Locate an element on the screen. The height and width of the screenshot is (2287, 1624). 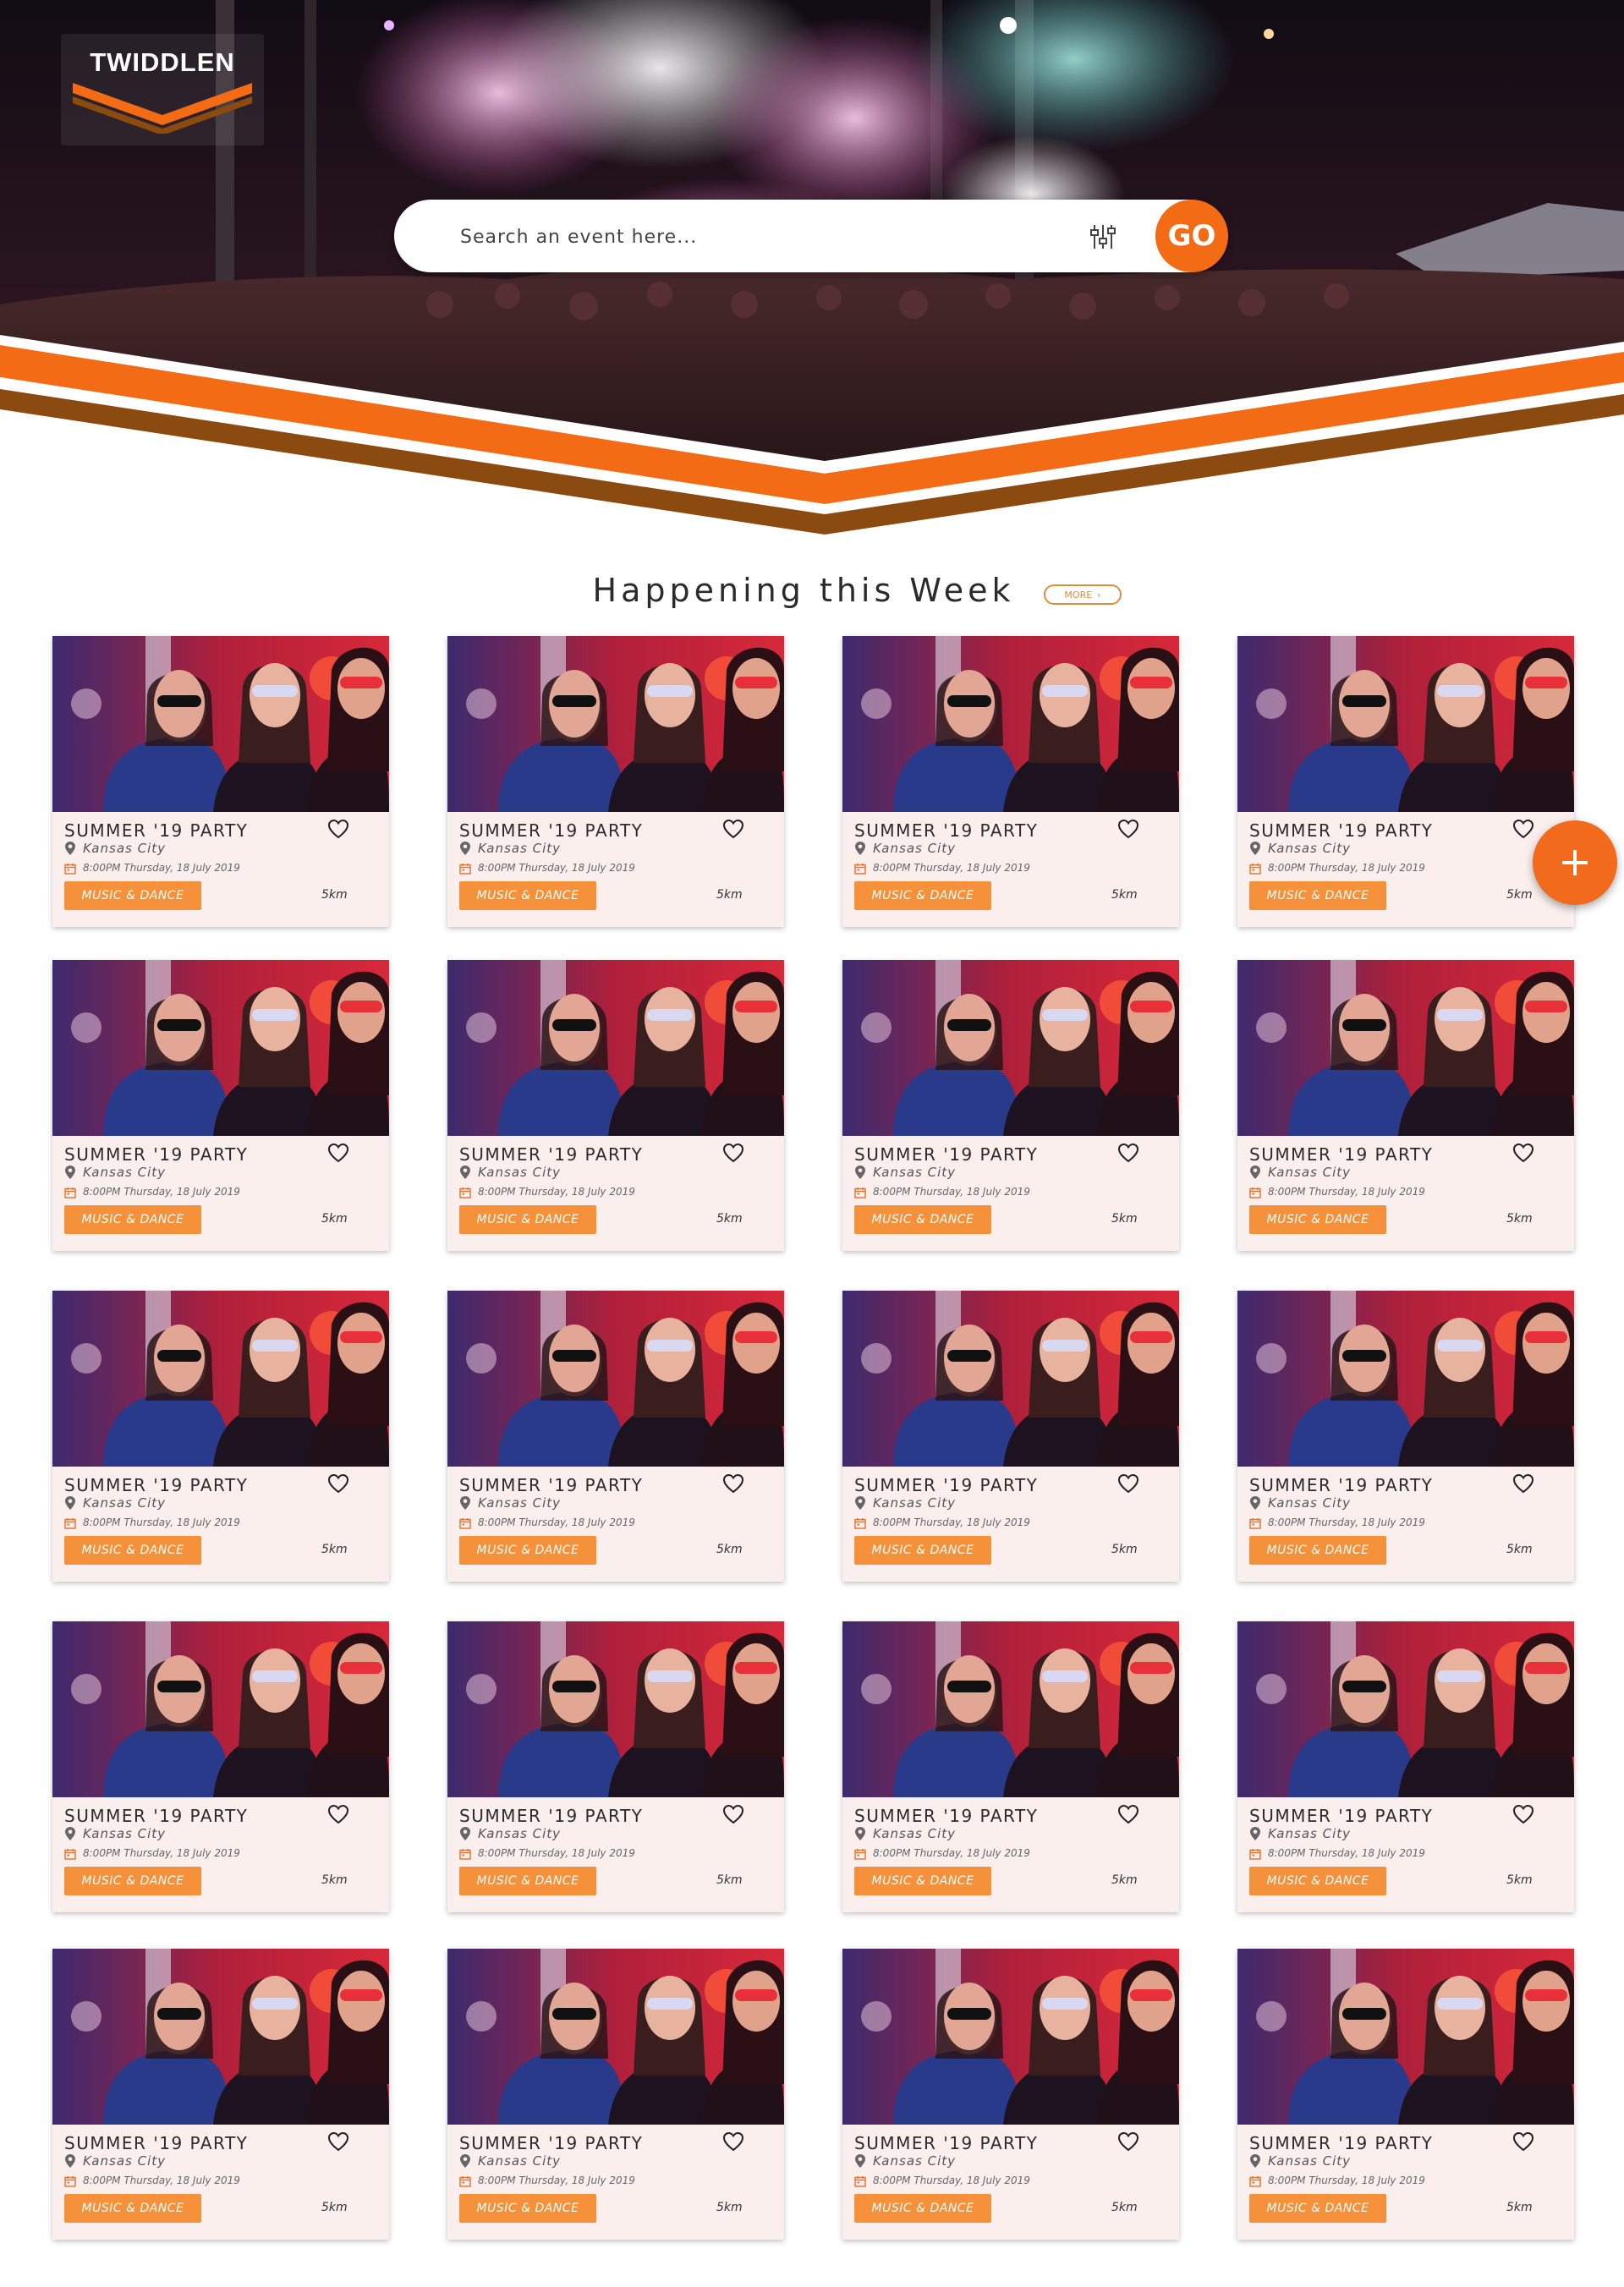
plus-icon is located at coordinates (1575, 862).